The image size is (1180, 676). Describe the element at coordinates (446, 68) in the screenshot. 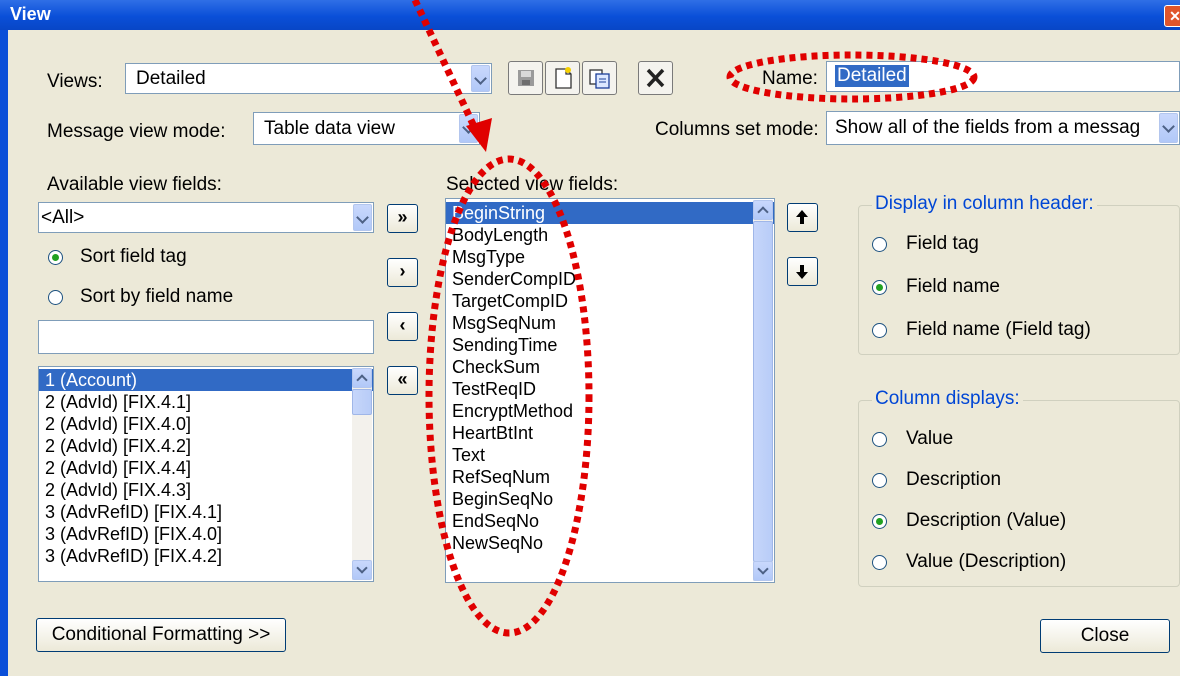

I see `annotation-arrow-line` at that location.